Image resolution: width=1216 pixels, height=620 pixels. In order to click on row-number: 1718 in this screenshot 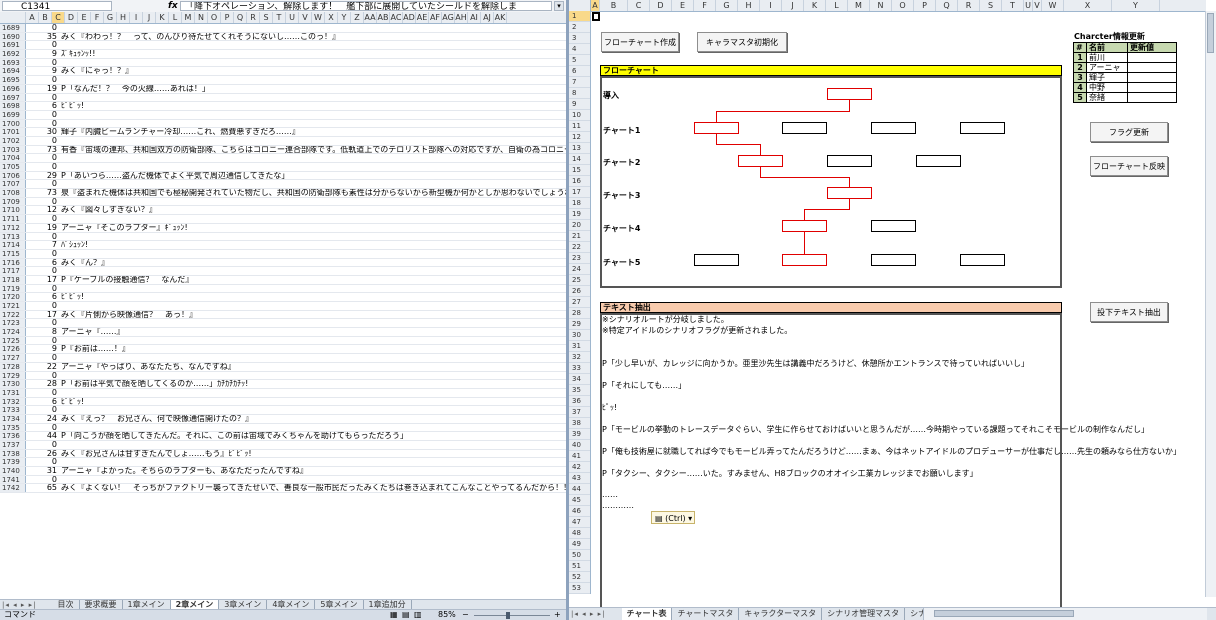, I will do `click(13, 279)`.